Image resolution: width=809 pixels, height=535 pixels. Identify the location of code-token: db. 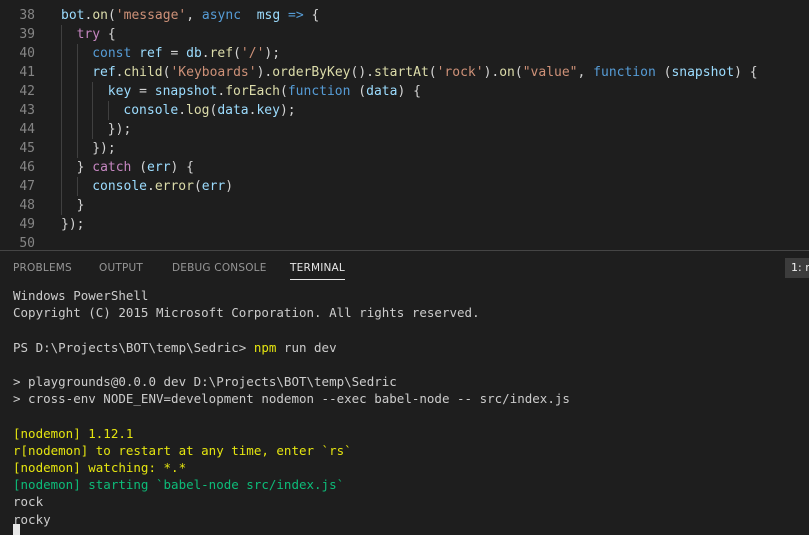
(194, 53).